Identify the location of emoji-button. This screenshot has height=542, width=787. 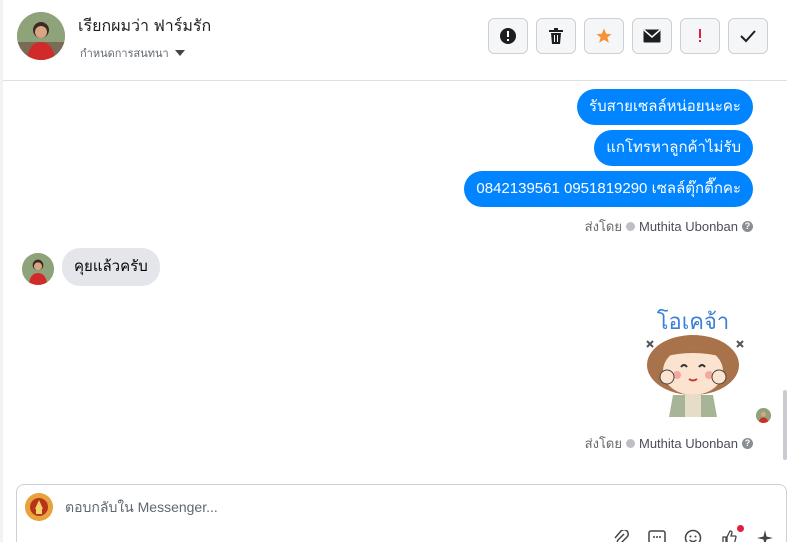
(693, 535).